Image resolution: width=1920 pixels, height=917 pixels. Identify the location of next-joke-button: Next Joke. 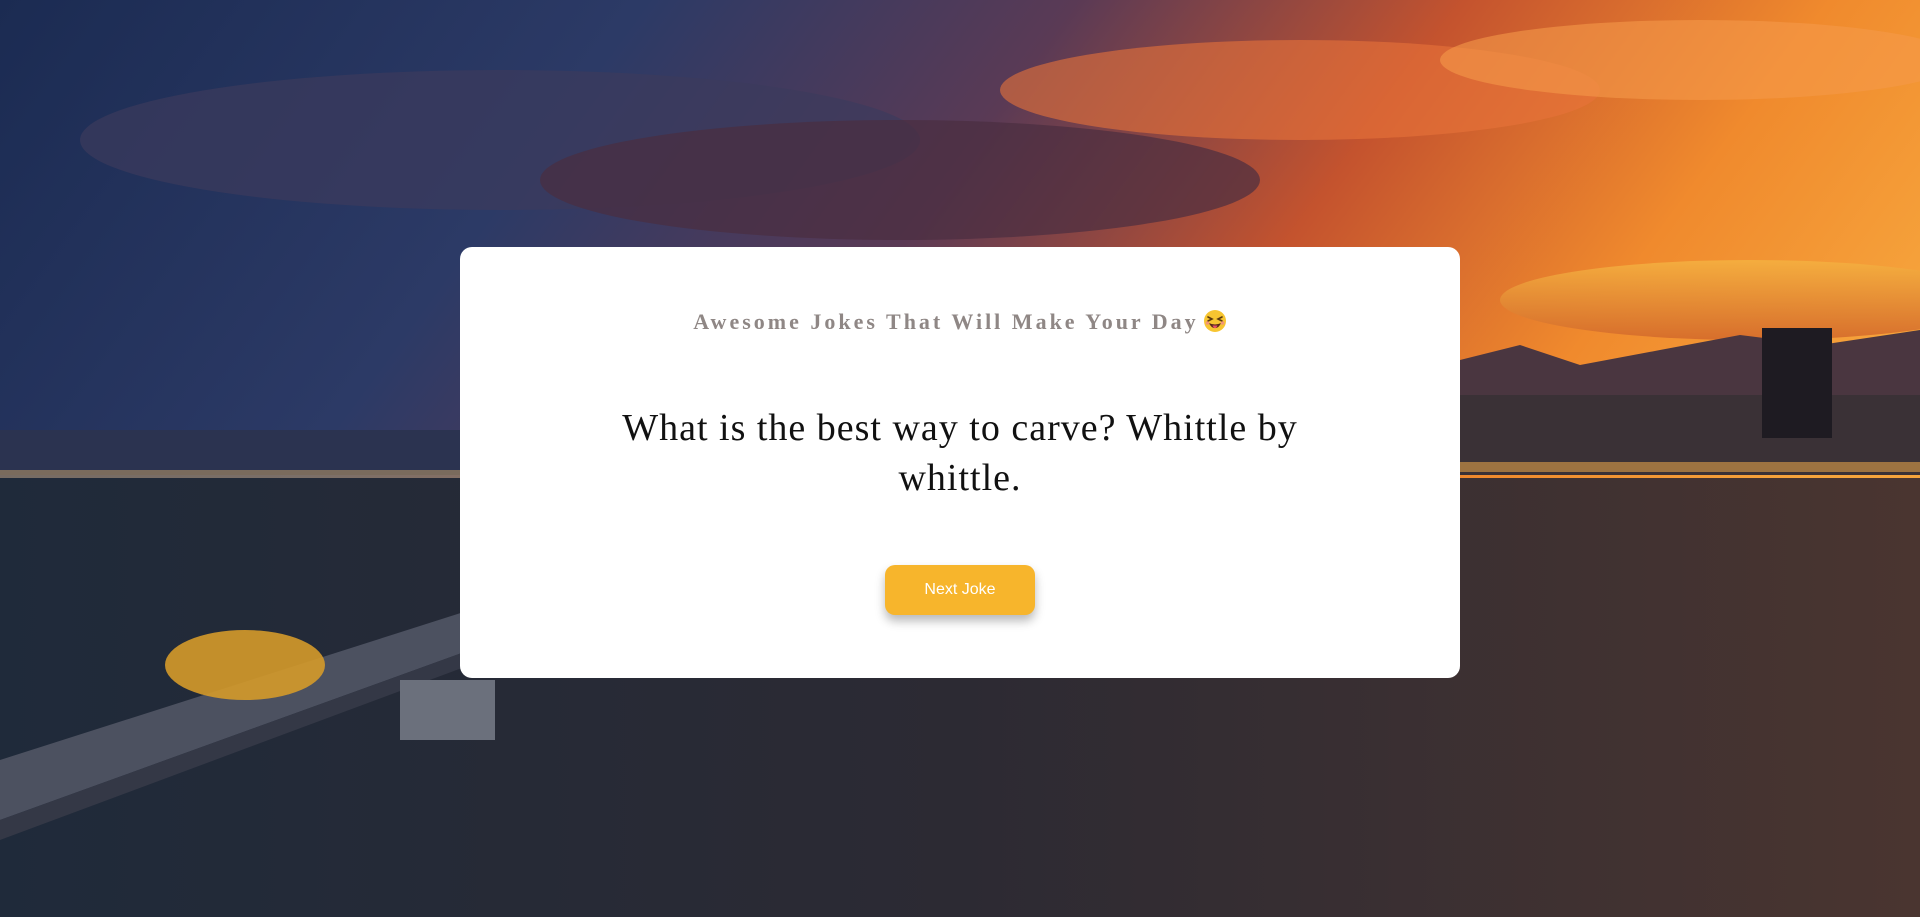
(960, 590).